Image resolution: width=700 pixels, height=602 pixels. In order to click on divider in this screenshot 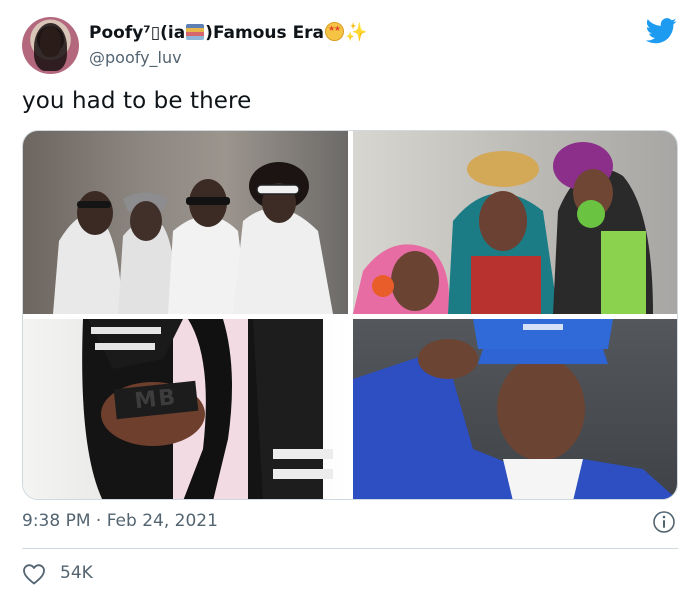, I will do `click(350, 548)`.